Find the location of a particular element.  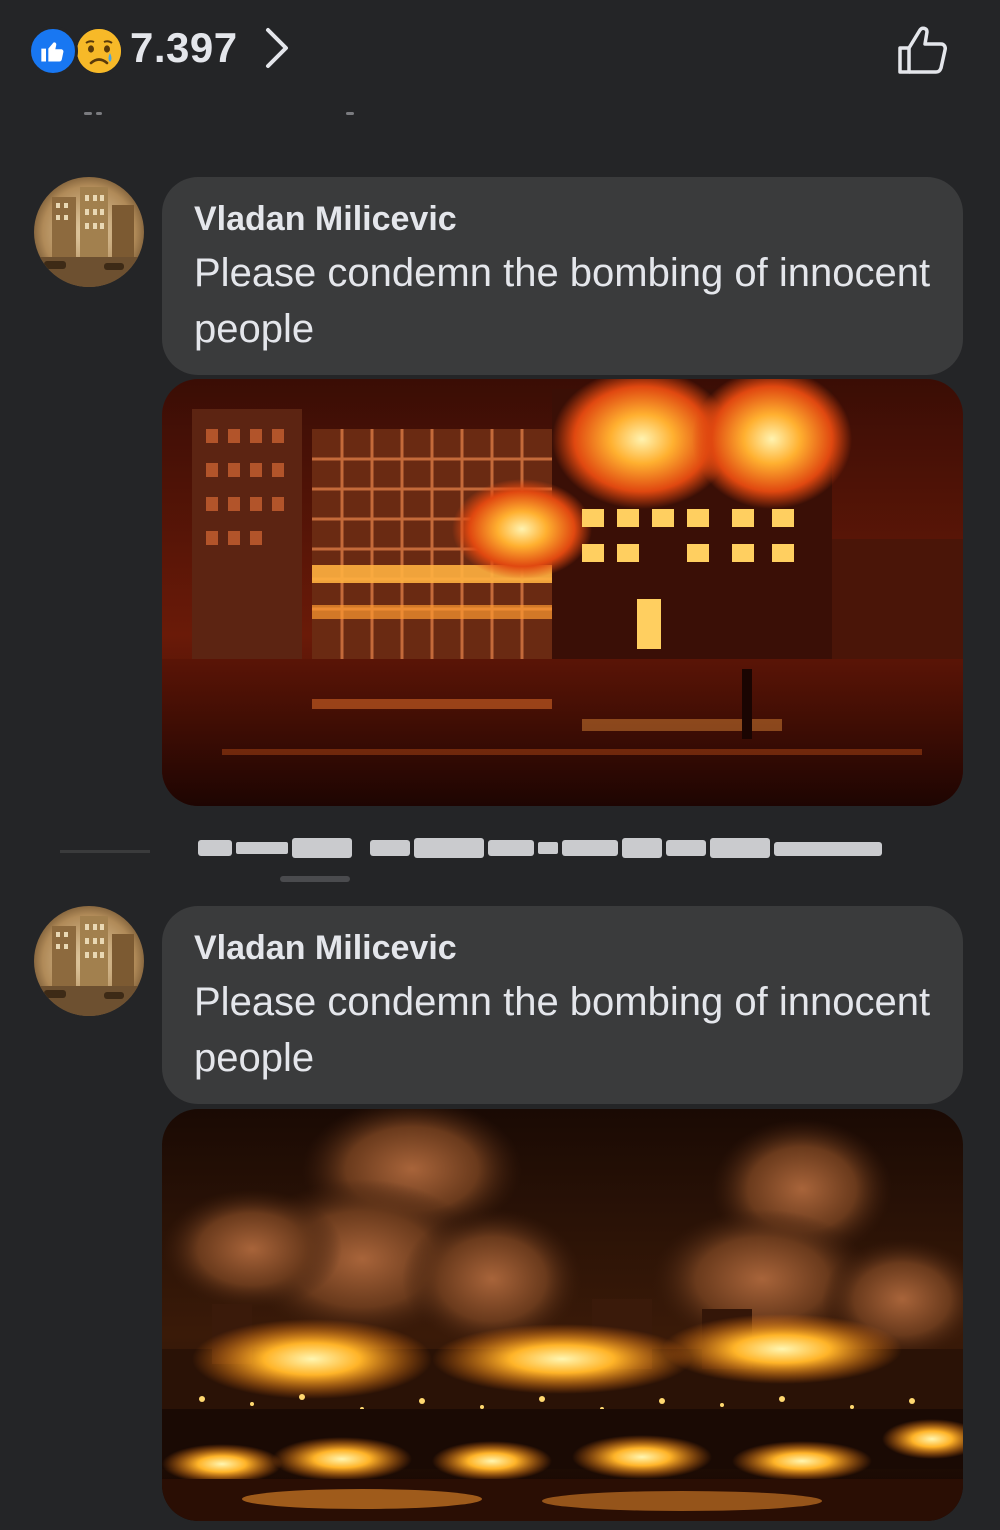

like-button-outline-icon is located at coordinates (924, 50).